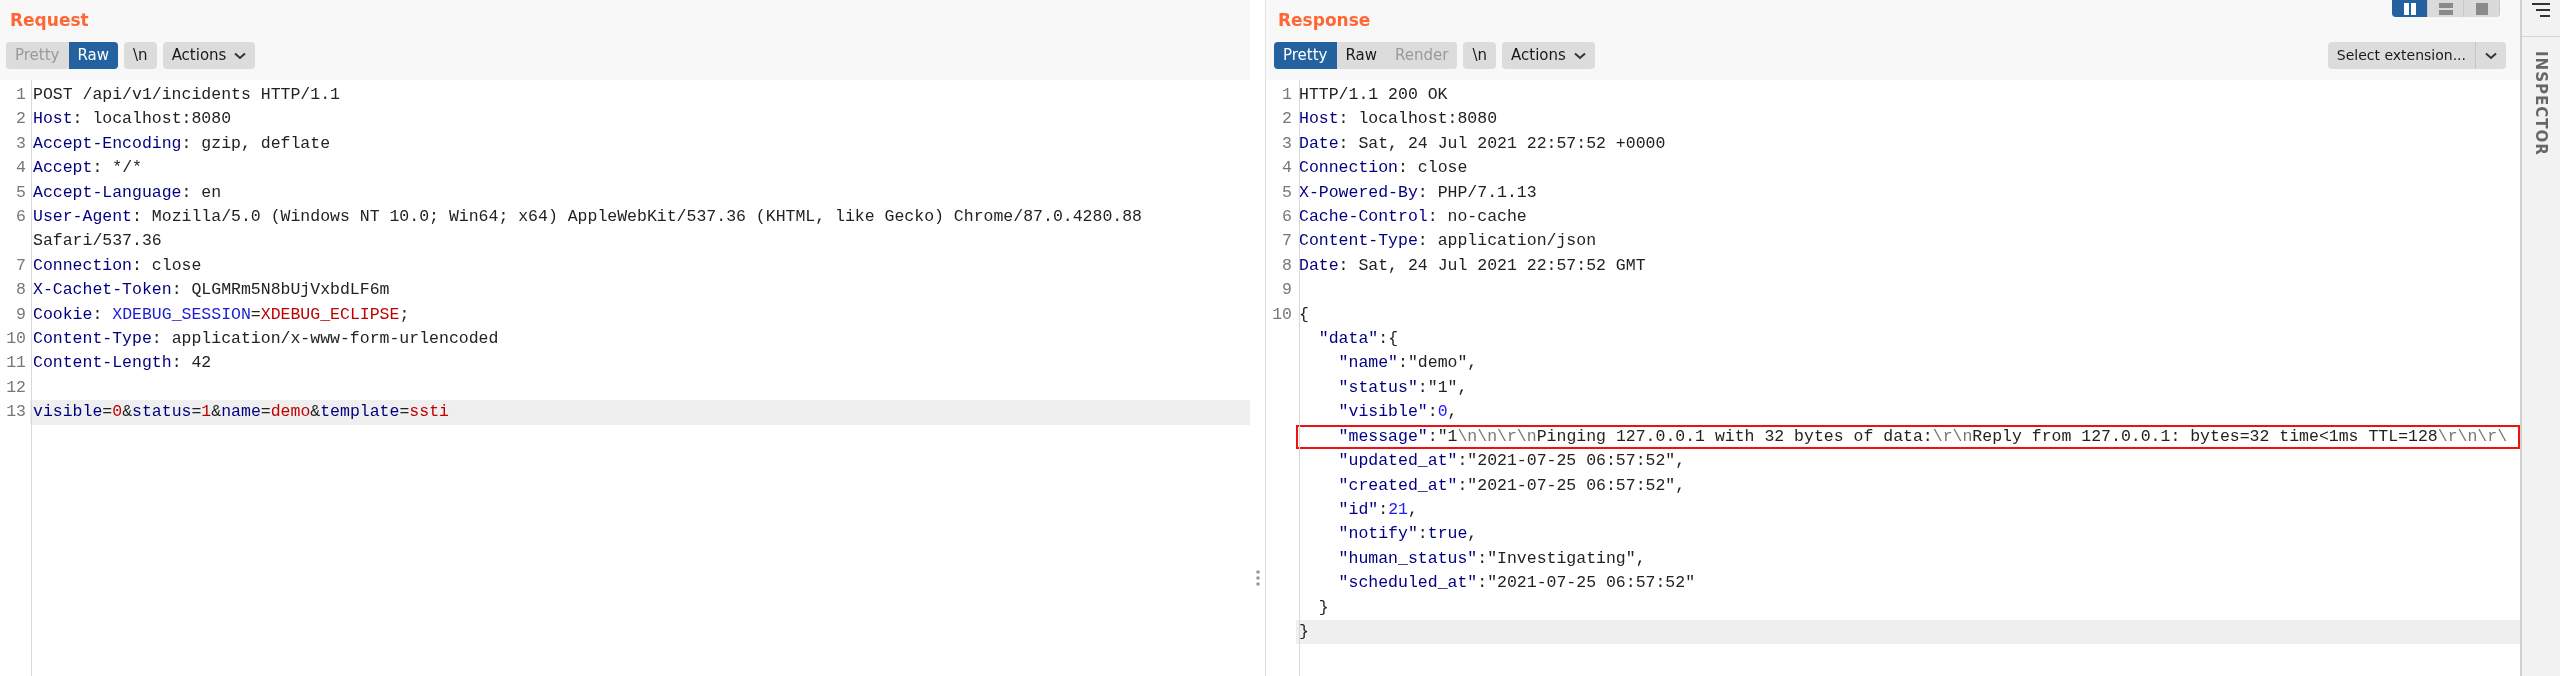 The width and height of the screenshot is (2560, 676). What do you see at coordinates (1305, 55) in the screenshot?
I see `view-tab: Pretty` at bounding box center [1305, 55].